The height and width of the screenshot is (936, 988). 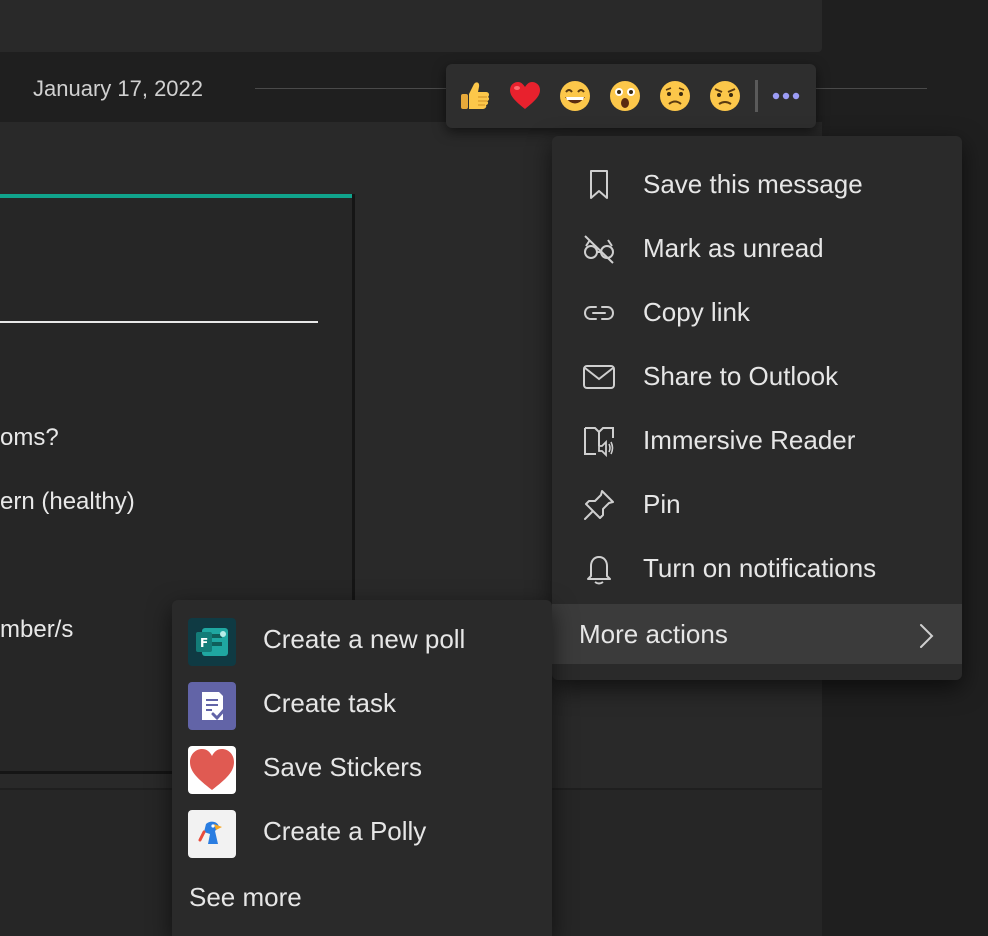 I want to click on pin-icon, so click(x=599, y=505).